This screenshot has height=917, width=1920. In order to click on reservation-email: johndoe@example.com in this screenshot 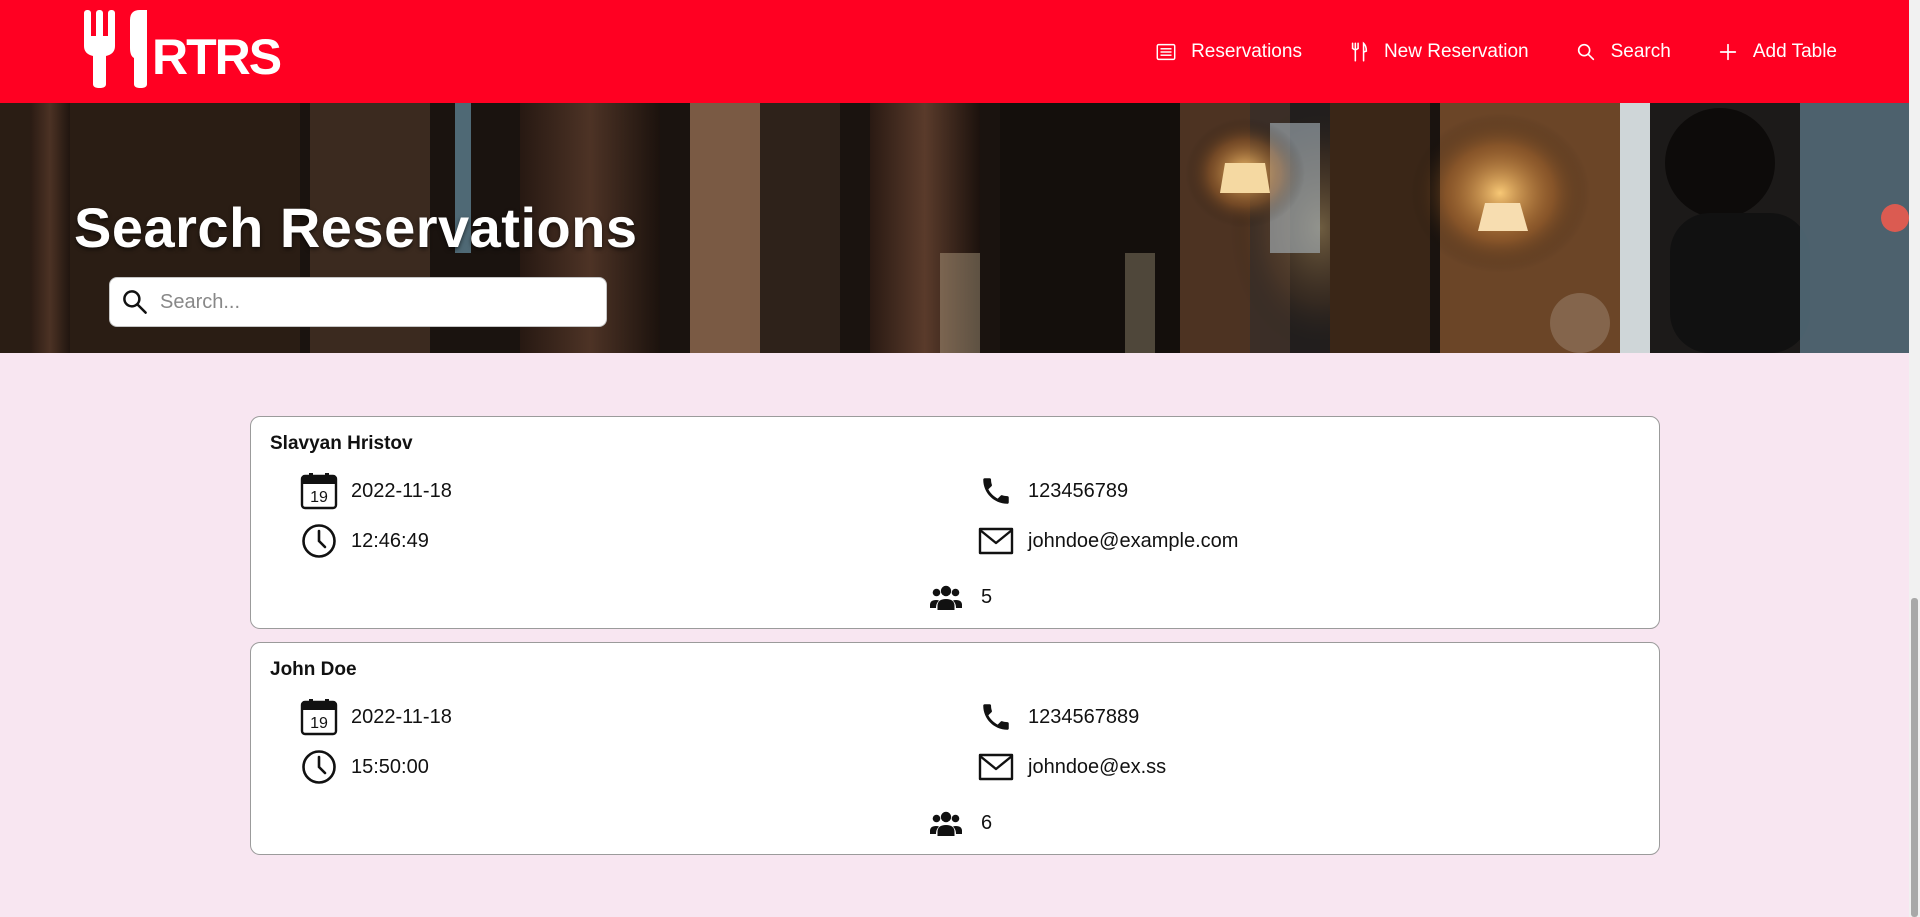, I will do `click(1107, 541)`.